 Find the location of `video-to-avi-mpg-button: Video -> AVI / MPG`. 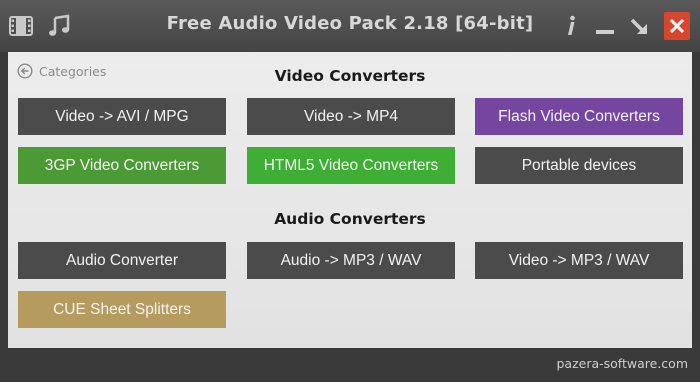

video-to-avi-mpg-button: Video -> AVI / MPG is located at coordinates (122, 116).